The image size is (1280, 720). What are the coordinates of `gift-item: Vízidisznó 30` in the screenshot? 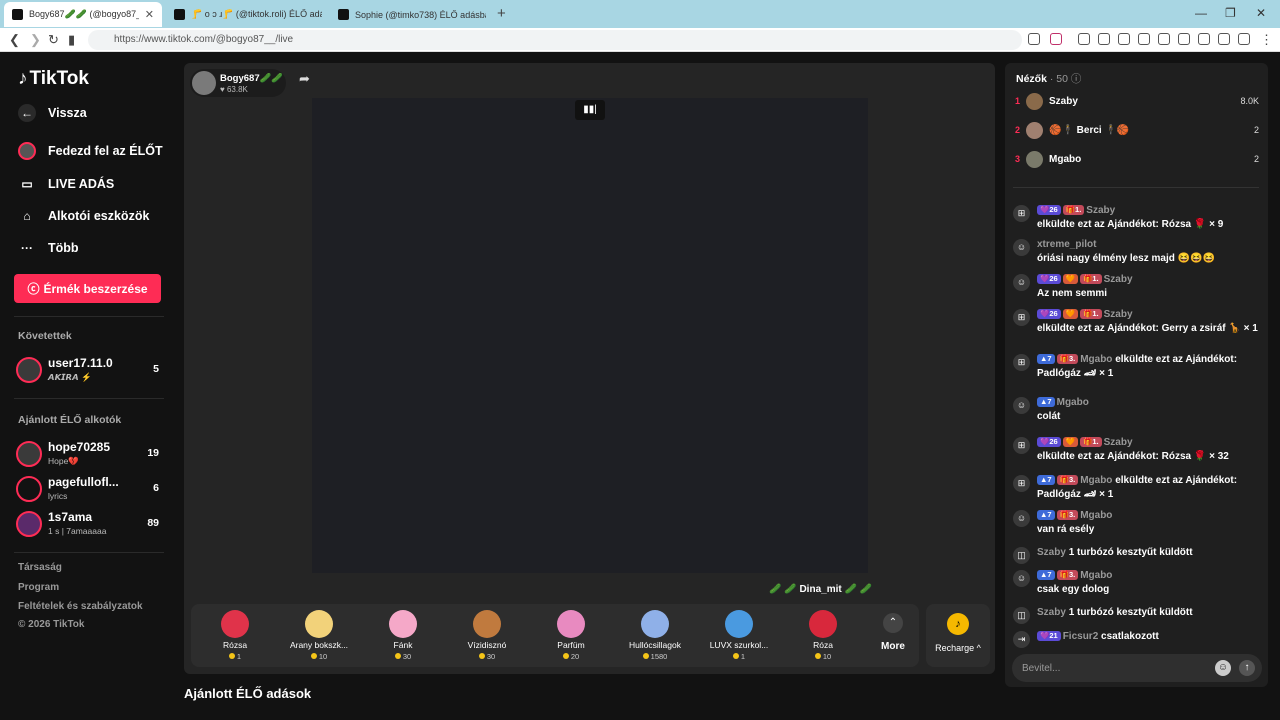 It's located at (487, 635).